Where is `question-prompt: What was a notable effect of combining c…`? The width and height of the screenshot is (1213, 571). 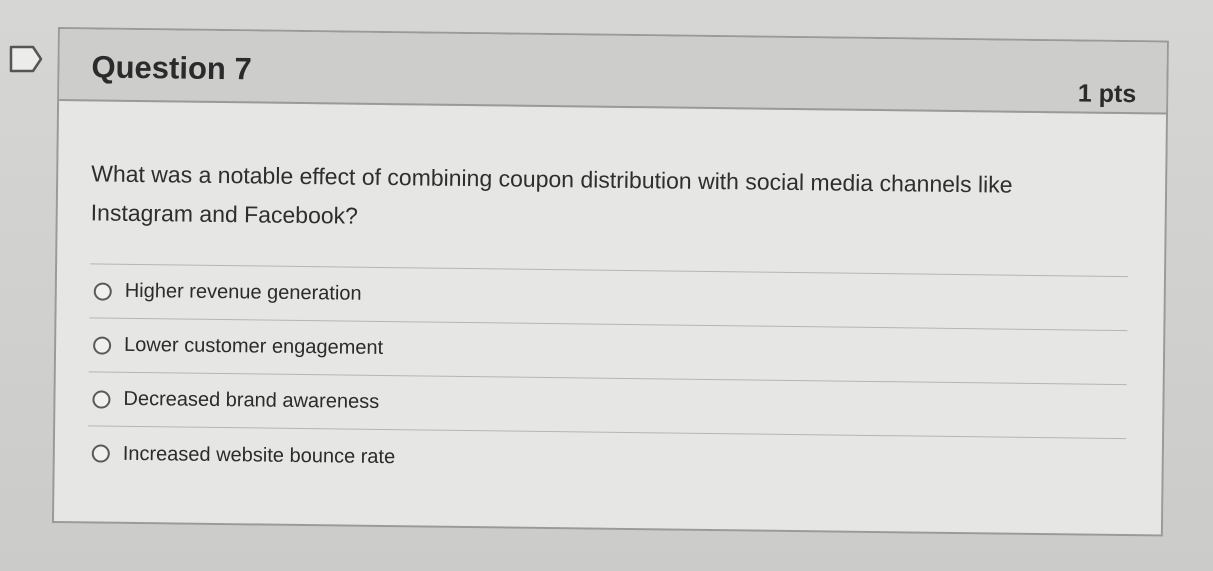
question-prompt: What was a notable effect of combining c… is located at coordinates (551, 194).